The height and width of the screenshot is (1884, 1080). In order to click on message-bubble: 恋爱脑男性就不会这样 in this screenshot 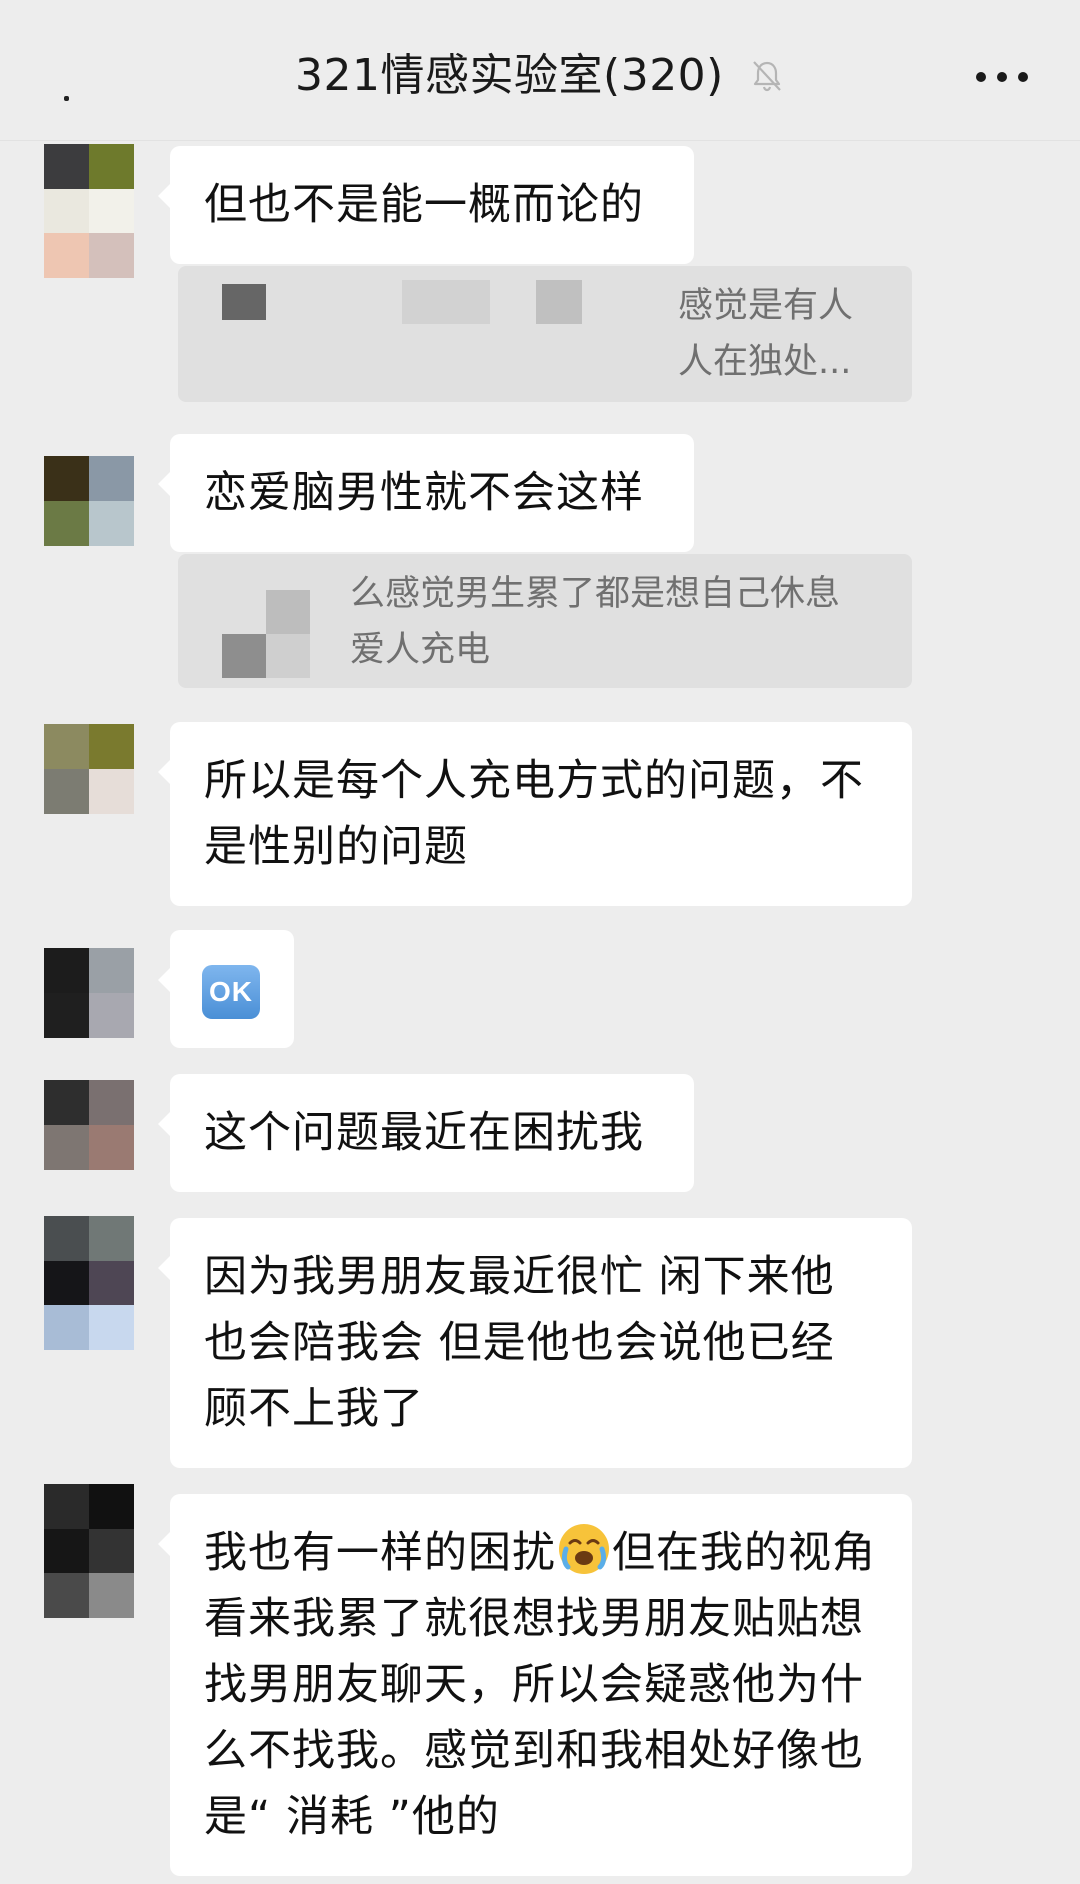, I will do `click(426, 493)`.